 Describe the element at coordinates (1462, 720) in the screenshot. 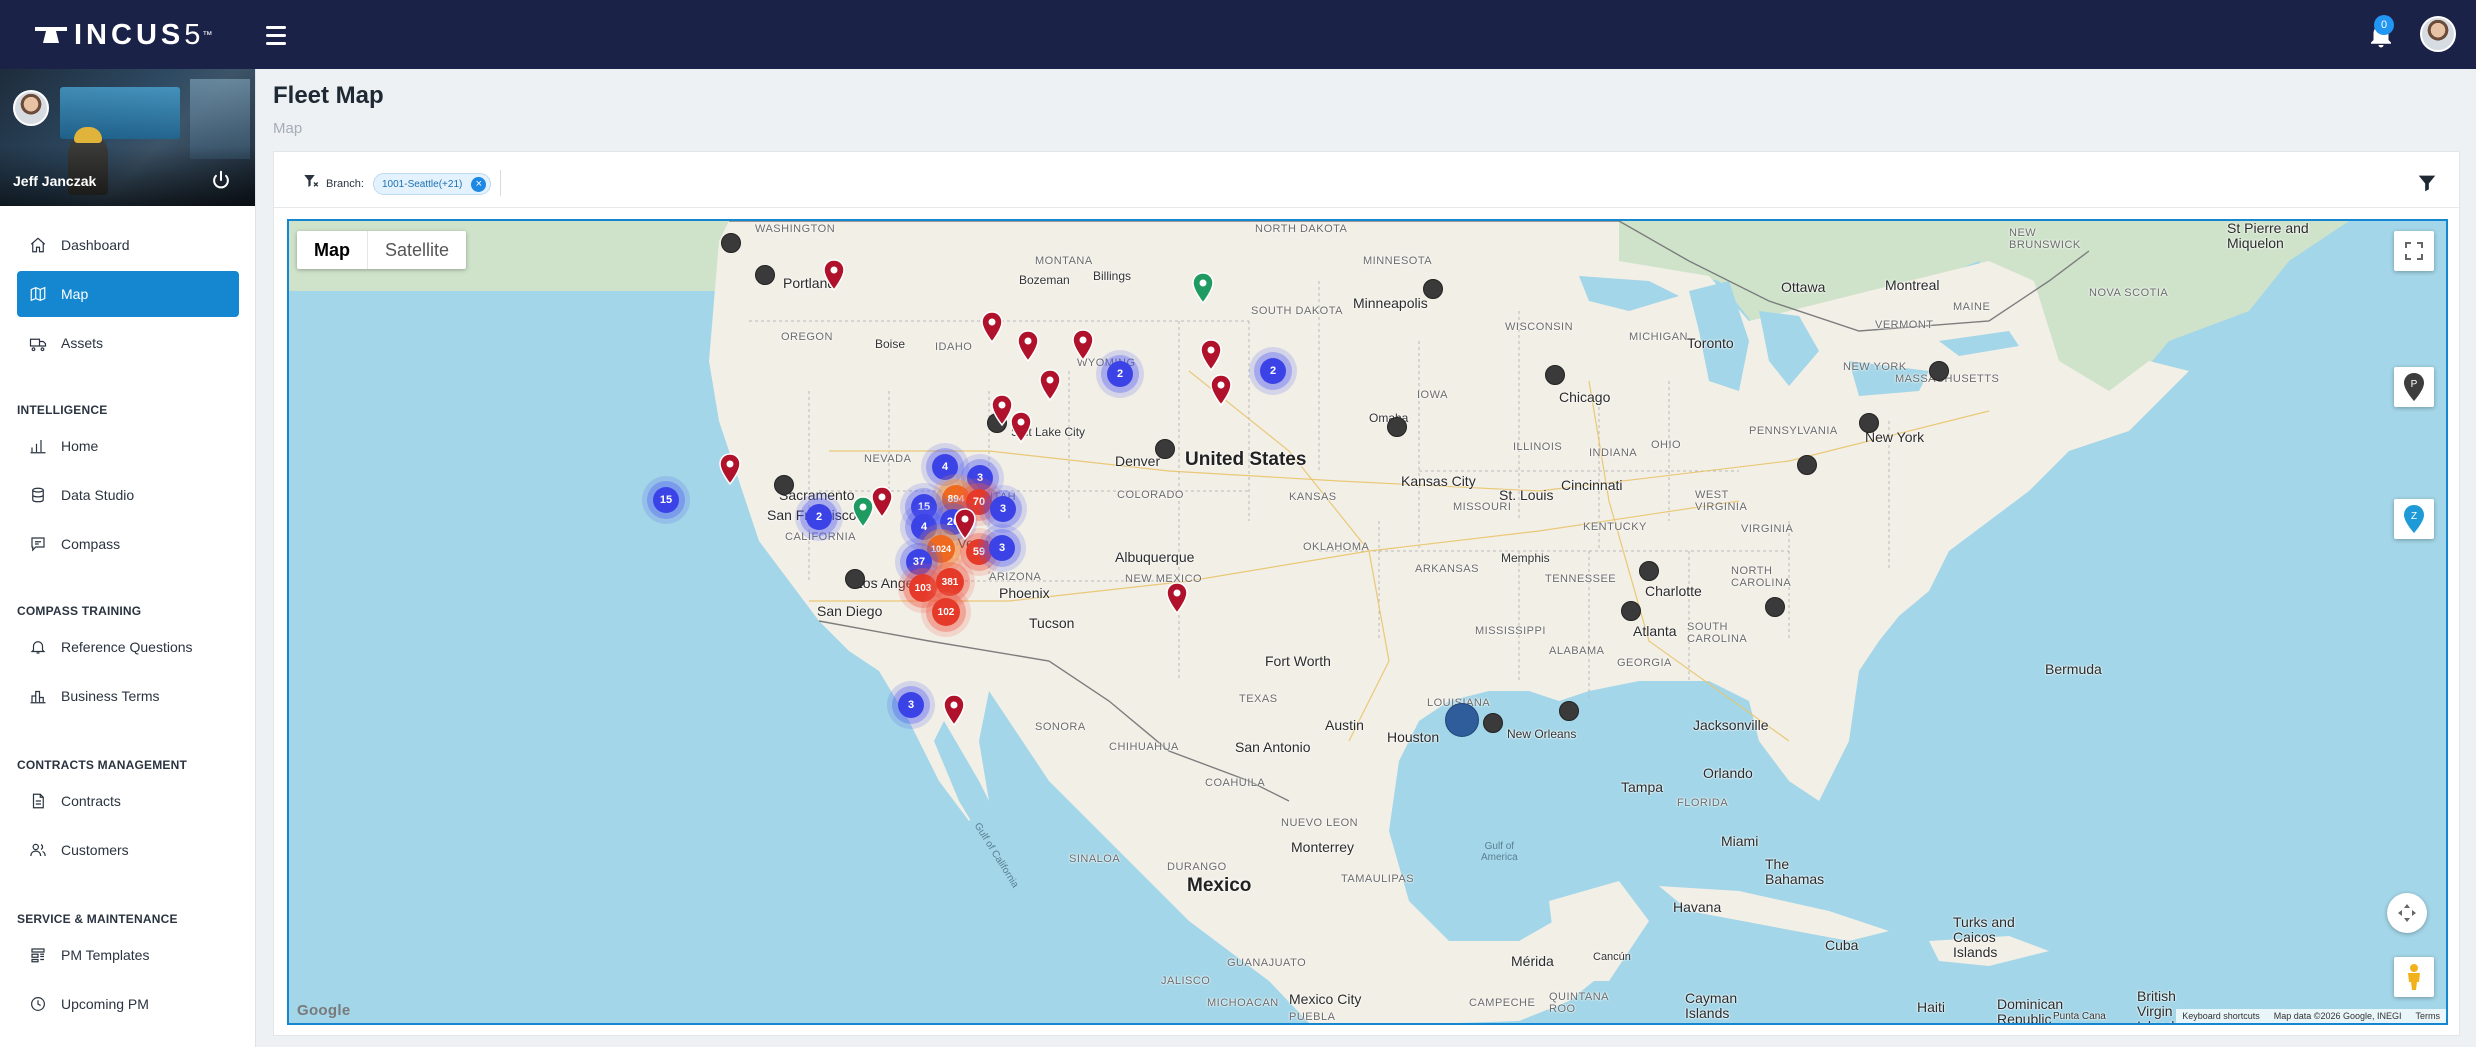

I see `map-marker-large-dot` at that location.